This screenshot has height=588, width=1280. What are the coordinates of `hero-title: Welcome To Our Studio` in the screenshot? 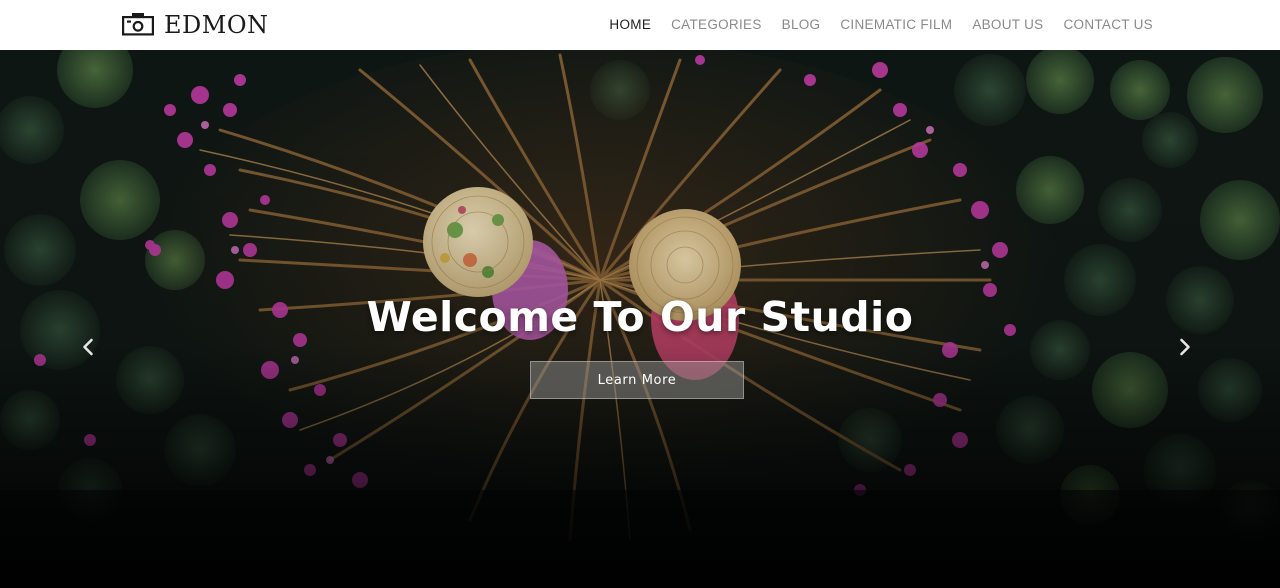 It's located at (640, 317).